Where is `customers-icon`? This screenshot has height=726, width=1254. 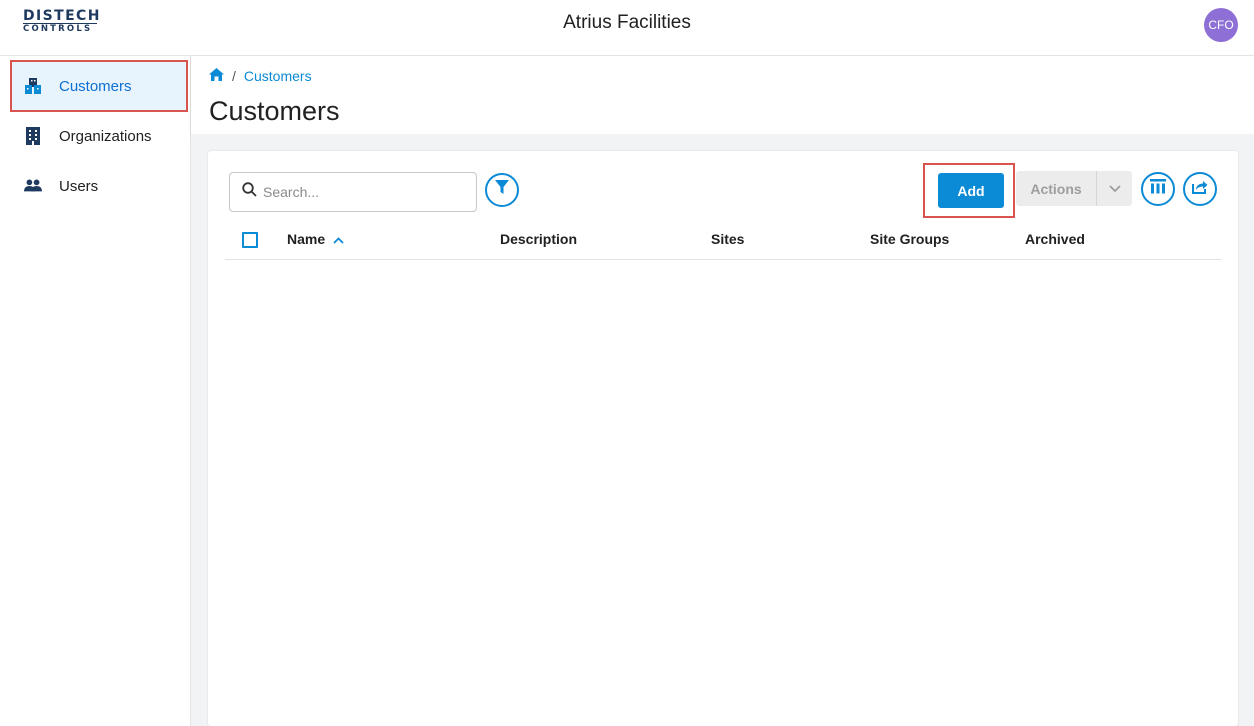
customers-icon is located at coordinates (33, 86).